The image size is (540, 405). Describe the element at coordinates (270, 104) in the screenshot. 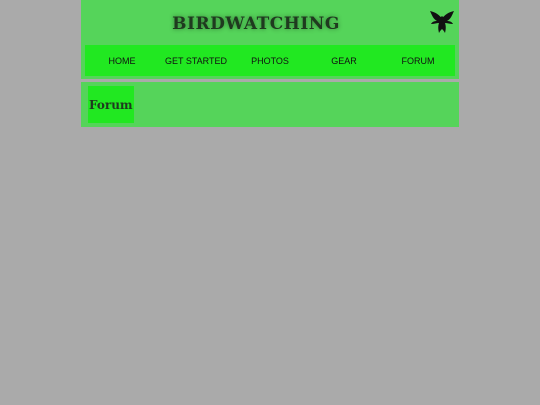

I see `content-panel: Forum` at that location.